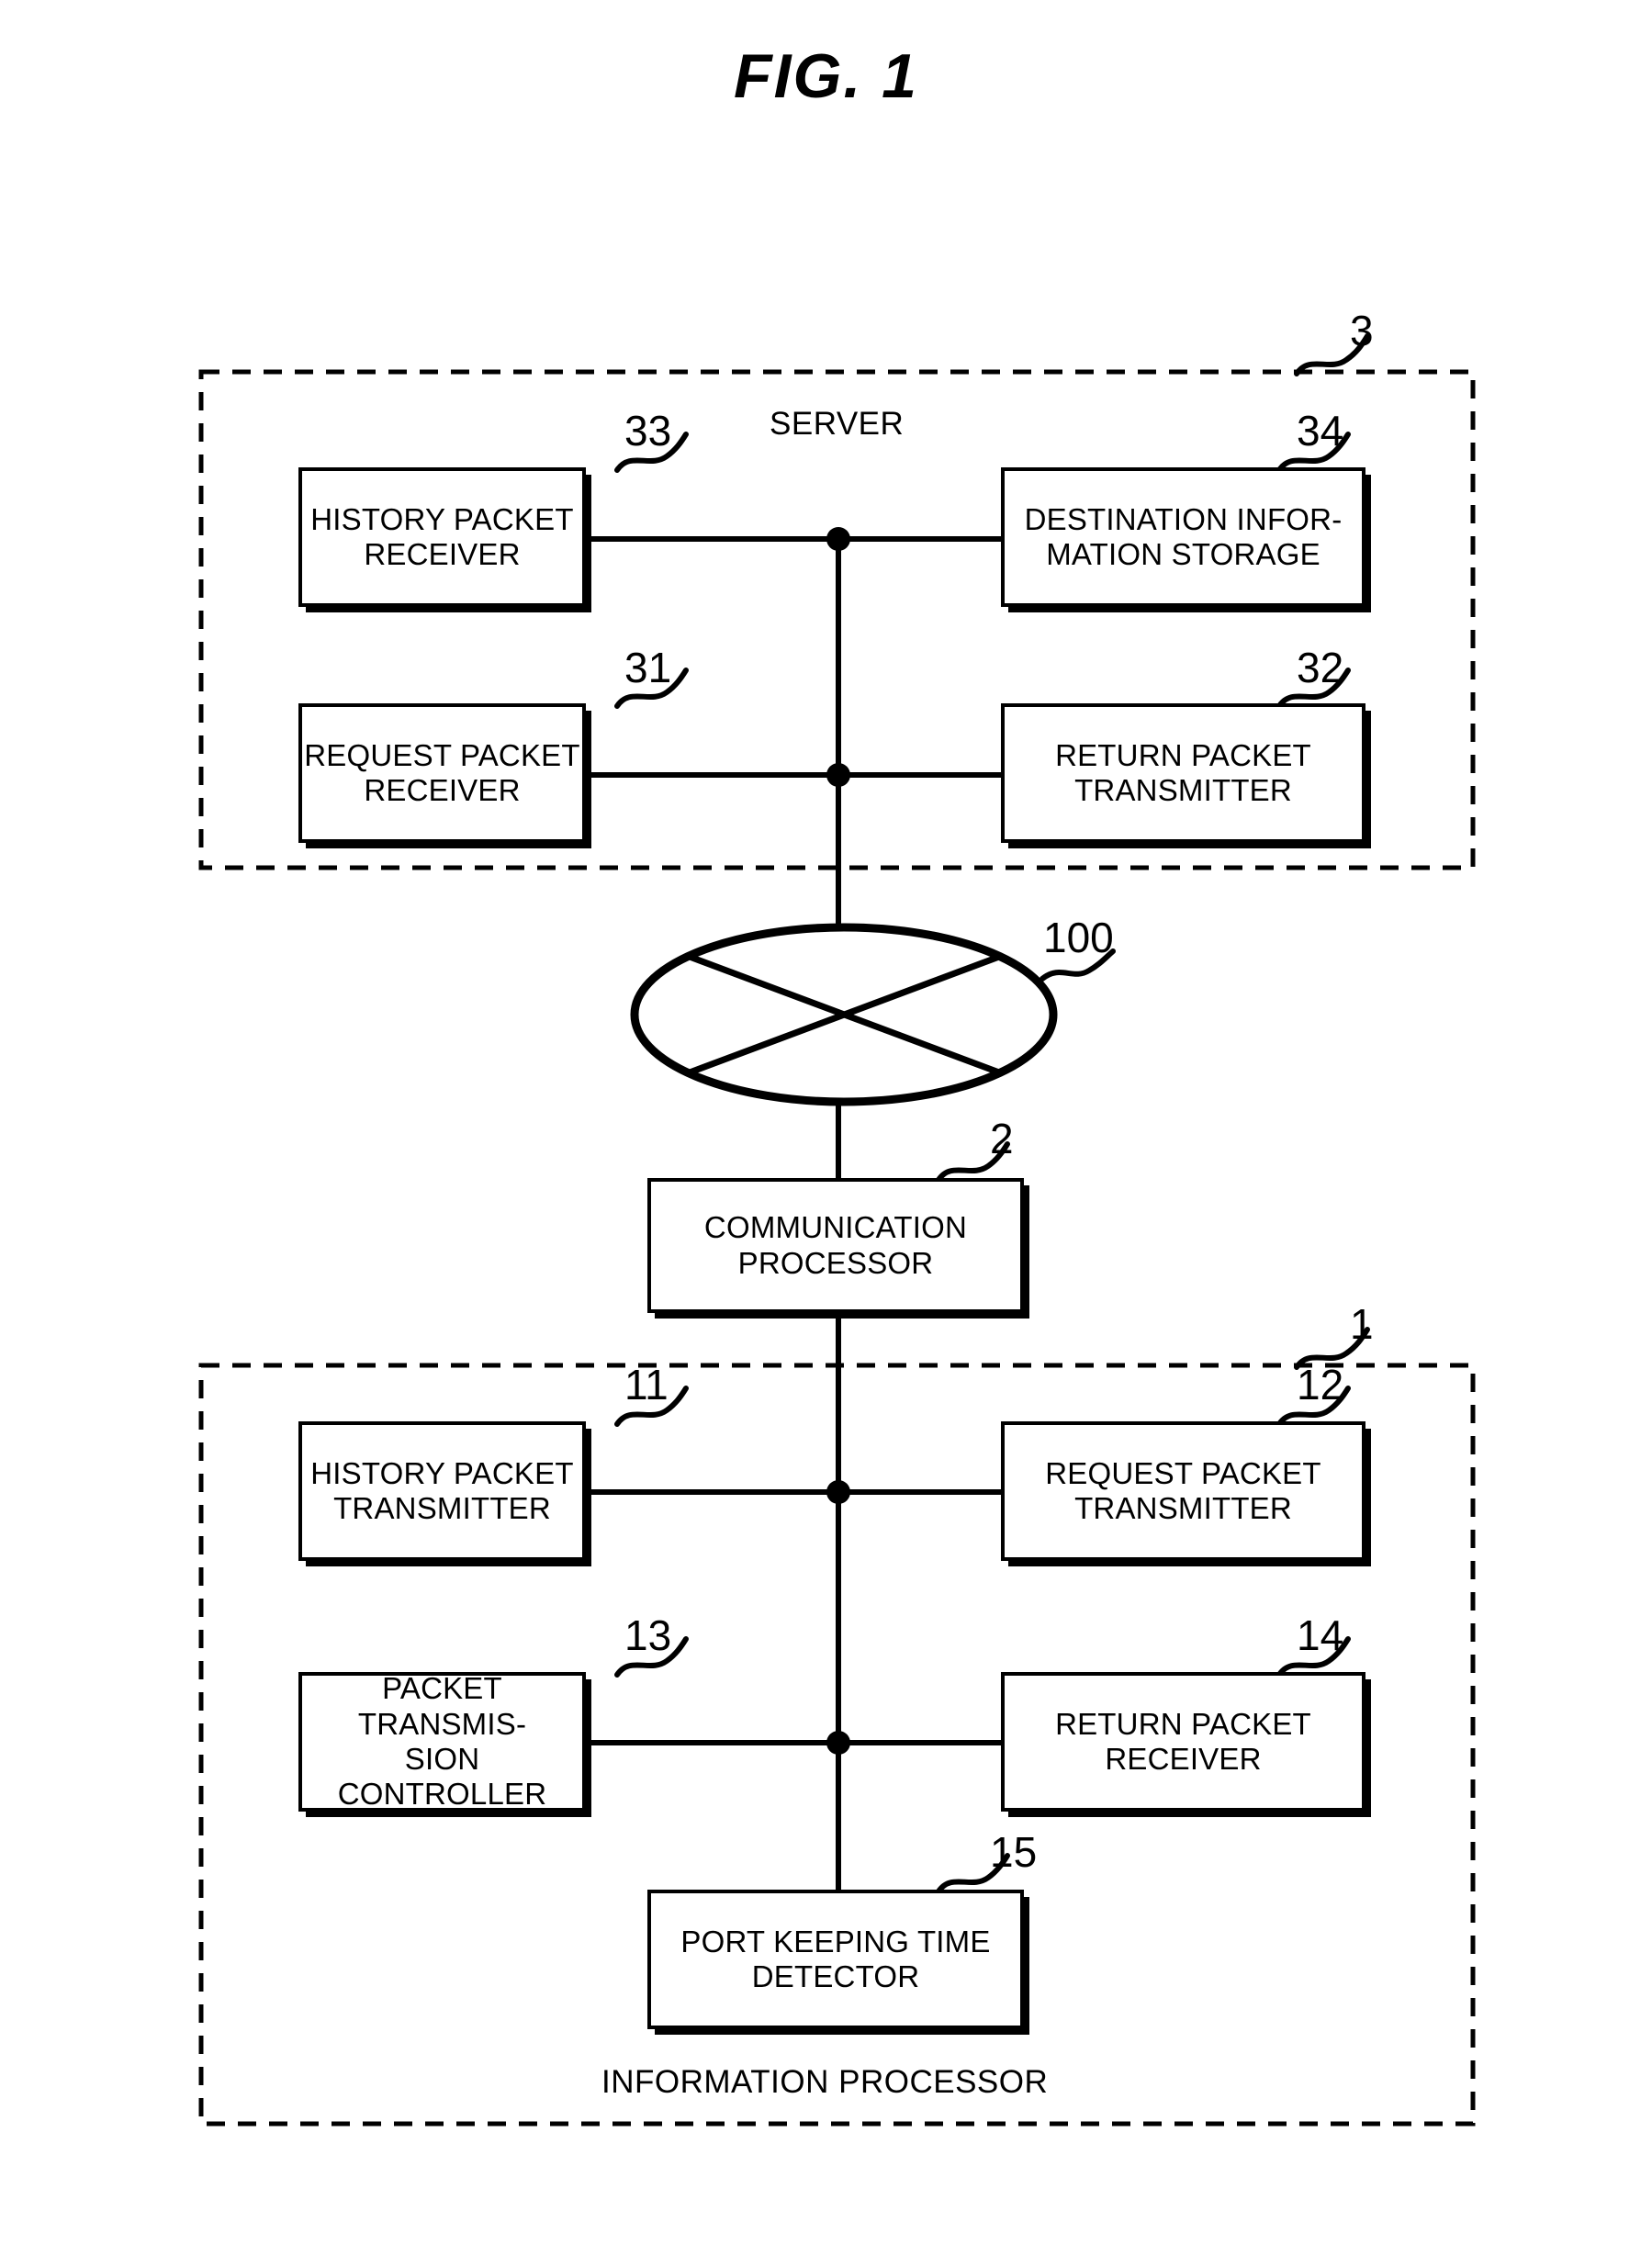 This screenshot has width=1652, height=2267. Describe the element at coordinates (442, 773) in the screenshot. I see `block-request-packet-receiver: REQUEST PACKET RECEIVER` at that location.